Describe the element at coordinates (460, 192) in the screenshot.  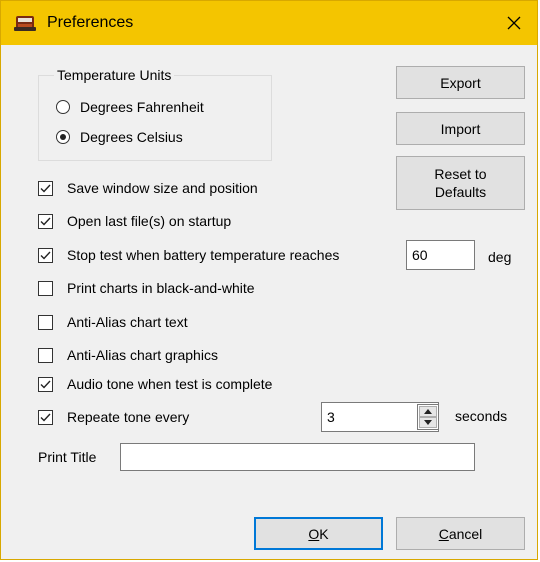
I see `reset-button-label-line2: Defaults` at that location.